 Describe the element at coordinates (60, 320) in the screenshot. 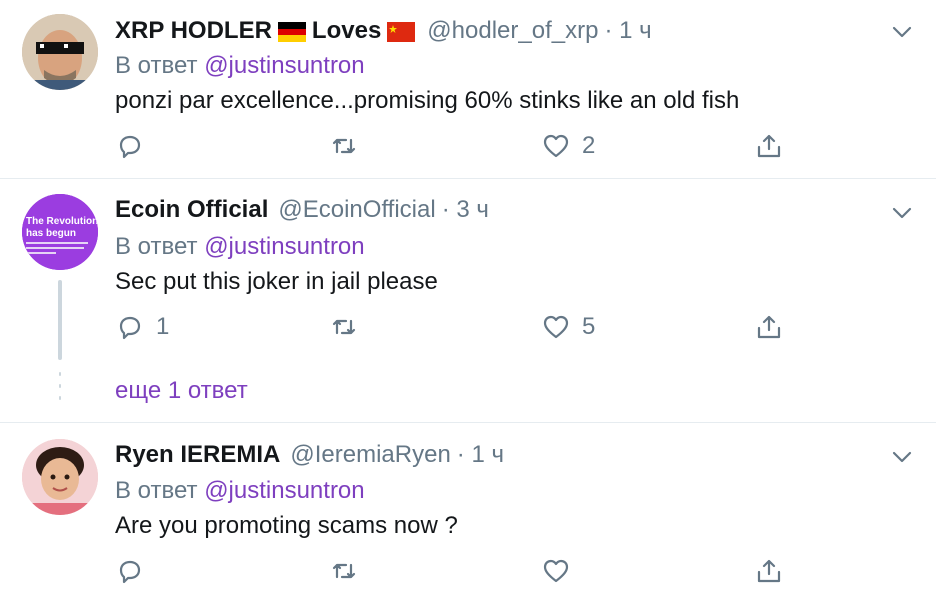

I see `thread-line` at that location.